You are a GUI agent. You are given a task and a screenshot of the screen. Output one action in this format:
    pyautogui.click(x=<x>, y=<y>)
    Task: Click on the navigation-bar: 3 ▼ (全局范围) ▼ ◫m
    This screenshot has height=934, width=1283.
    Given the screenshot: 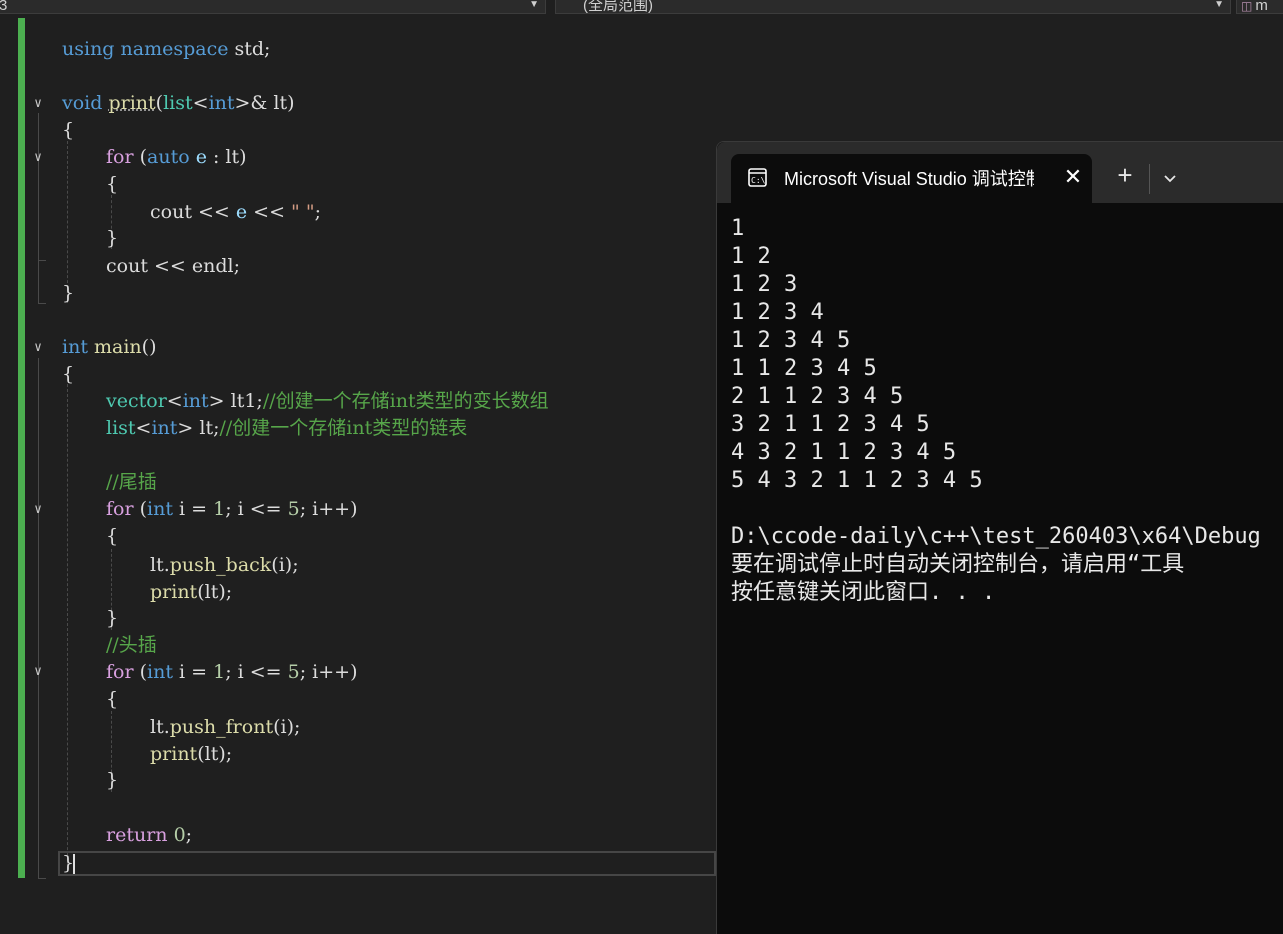 What is the action you would take?
    pyautogui.click(x=641, y=9)
    